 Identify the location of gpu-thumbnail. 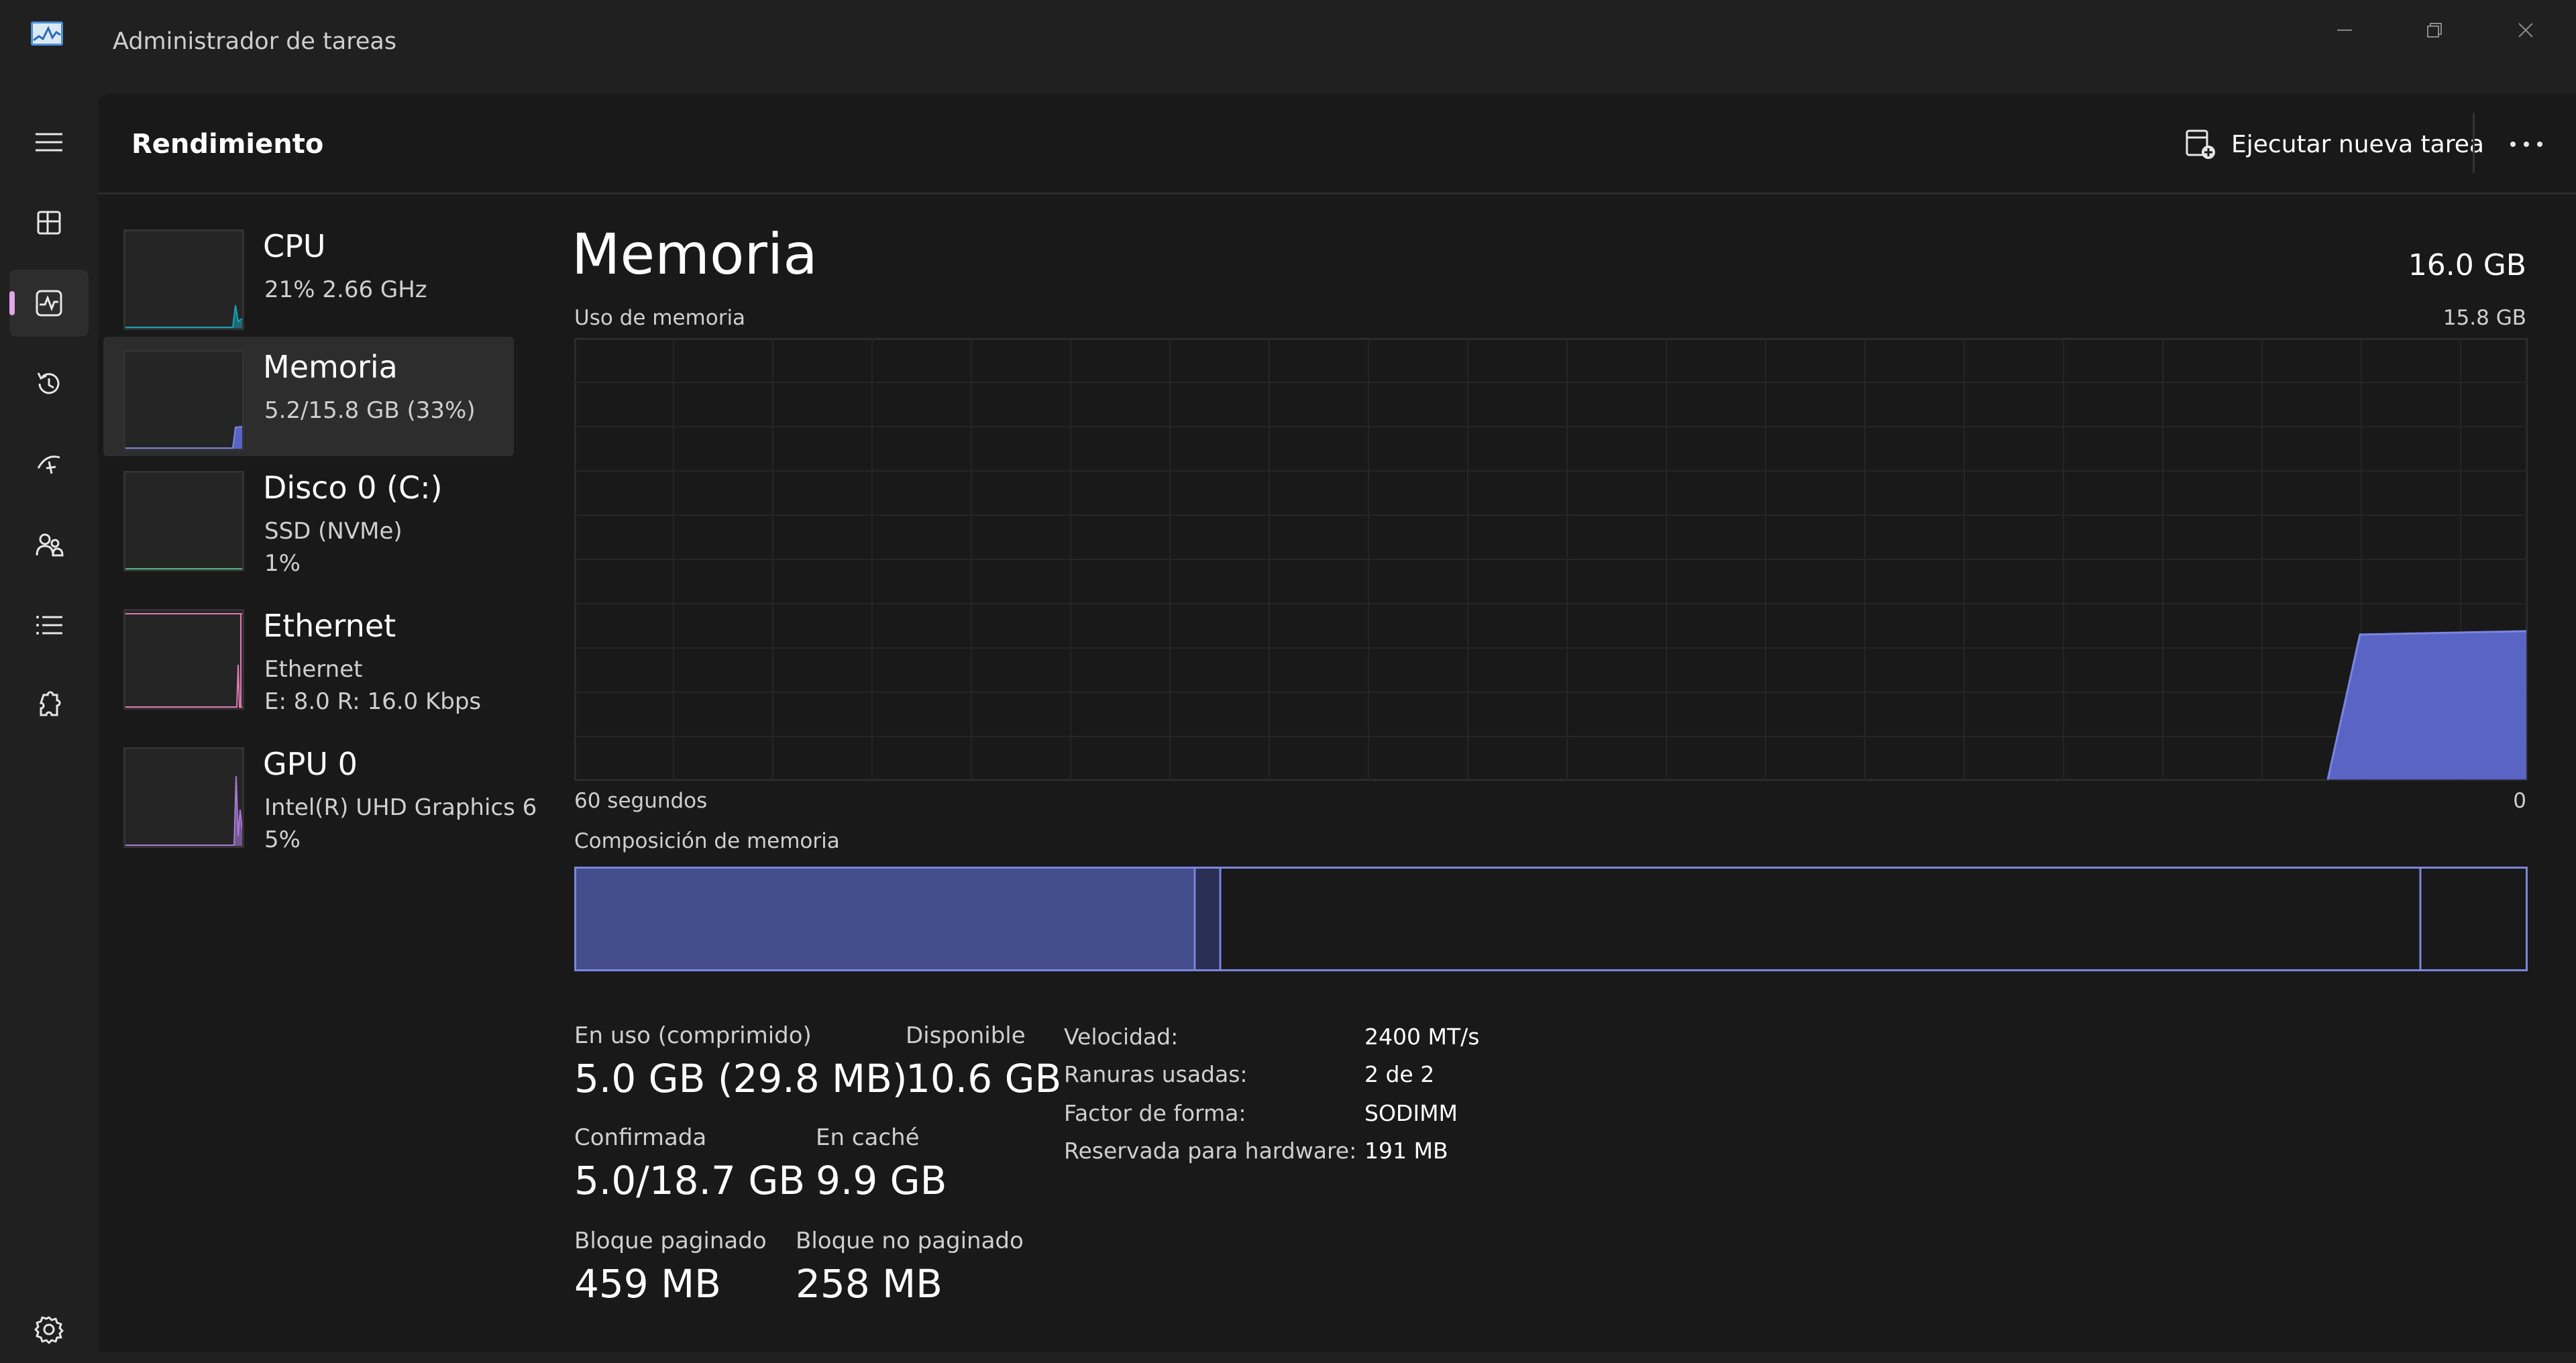
(183, 798).